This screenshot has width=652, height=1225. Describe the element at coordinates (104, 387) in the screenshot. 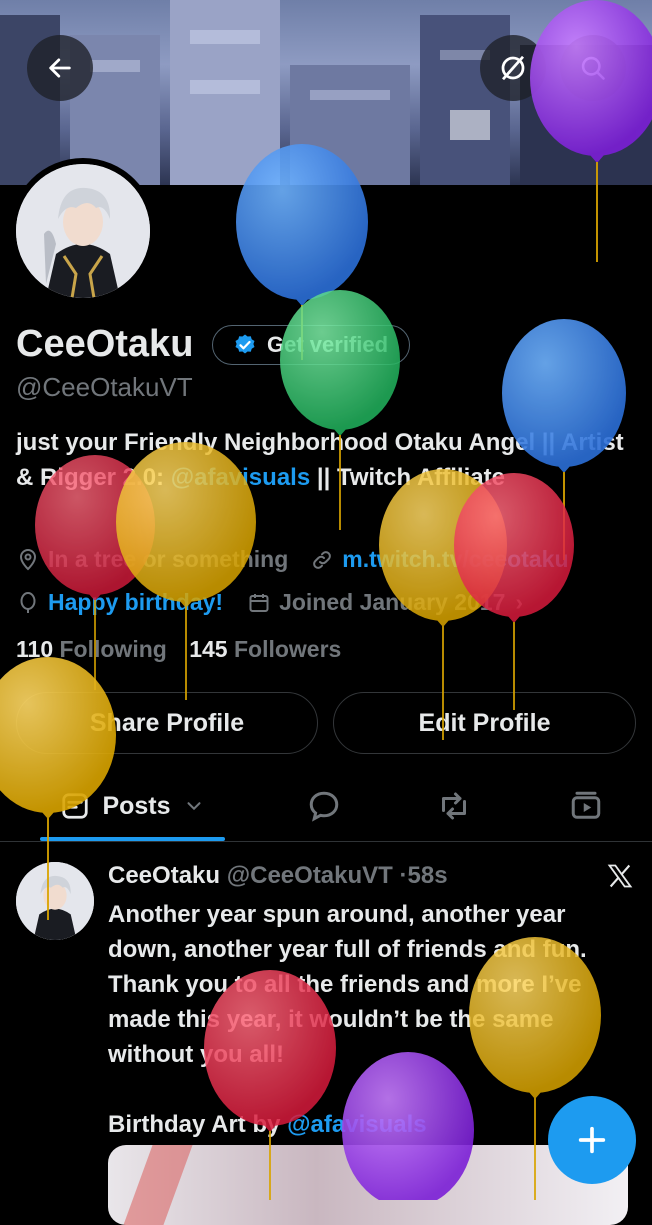

I see `profile-handle: @CeeOtakuVT` at that location.